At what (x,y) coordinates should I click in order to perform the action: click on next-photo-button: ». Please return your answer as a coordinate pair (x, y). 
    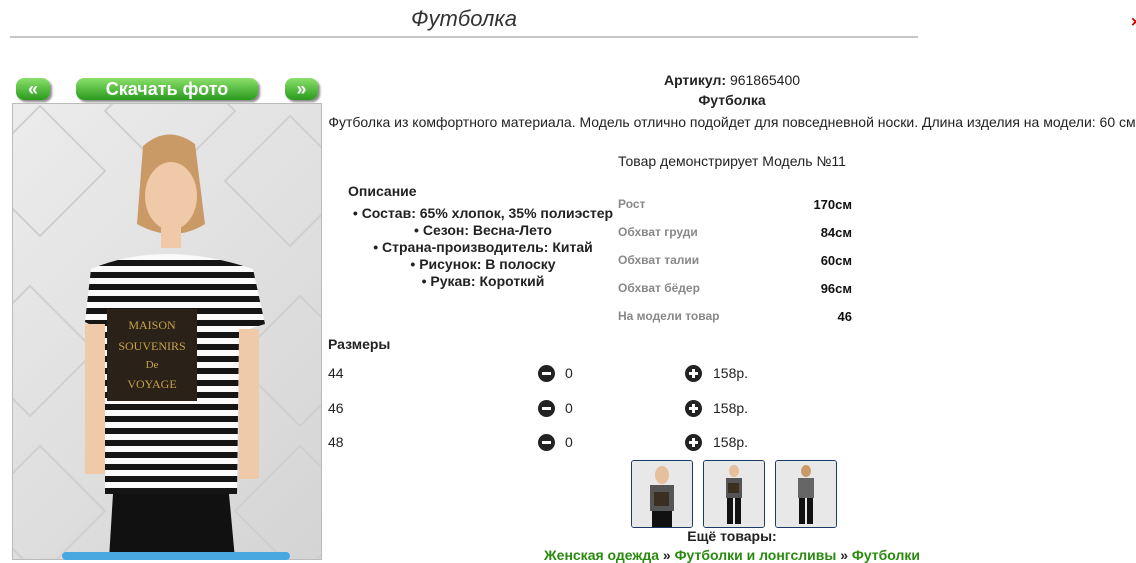
    Looking at the image, I should click on (301, 89).